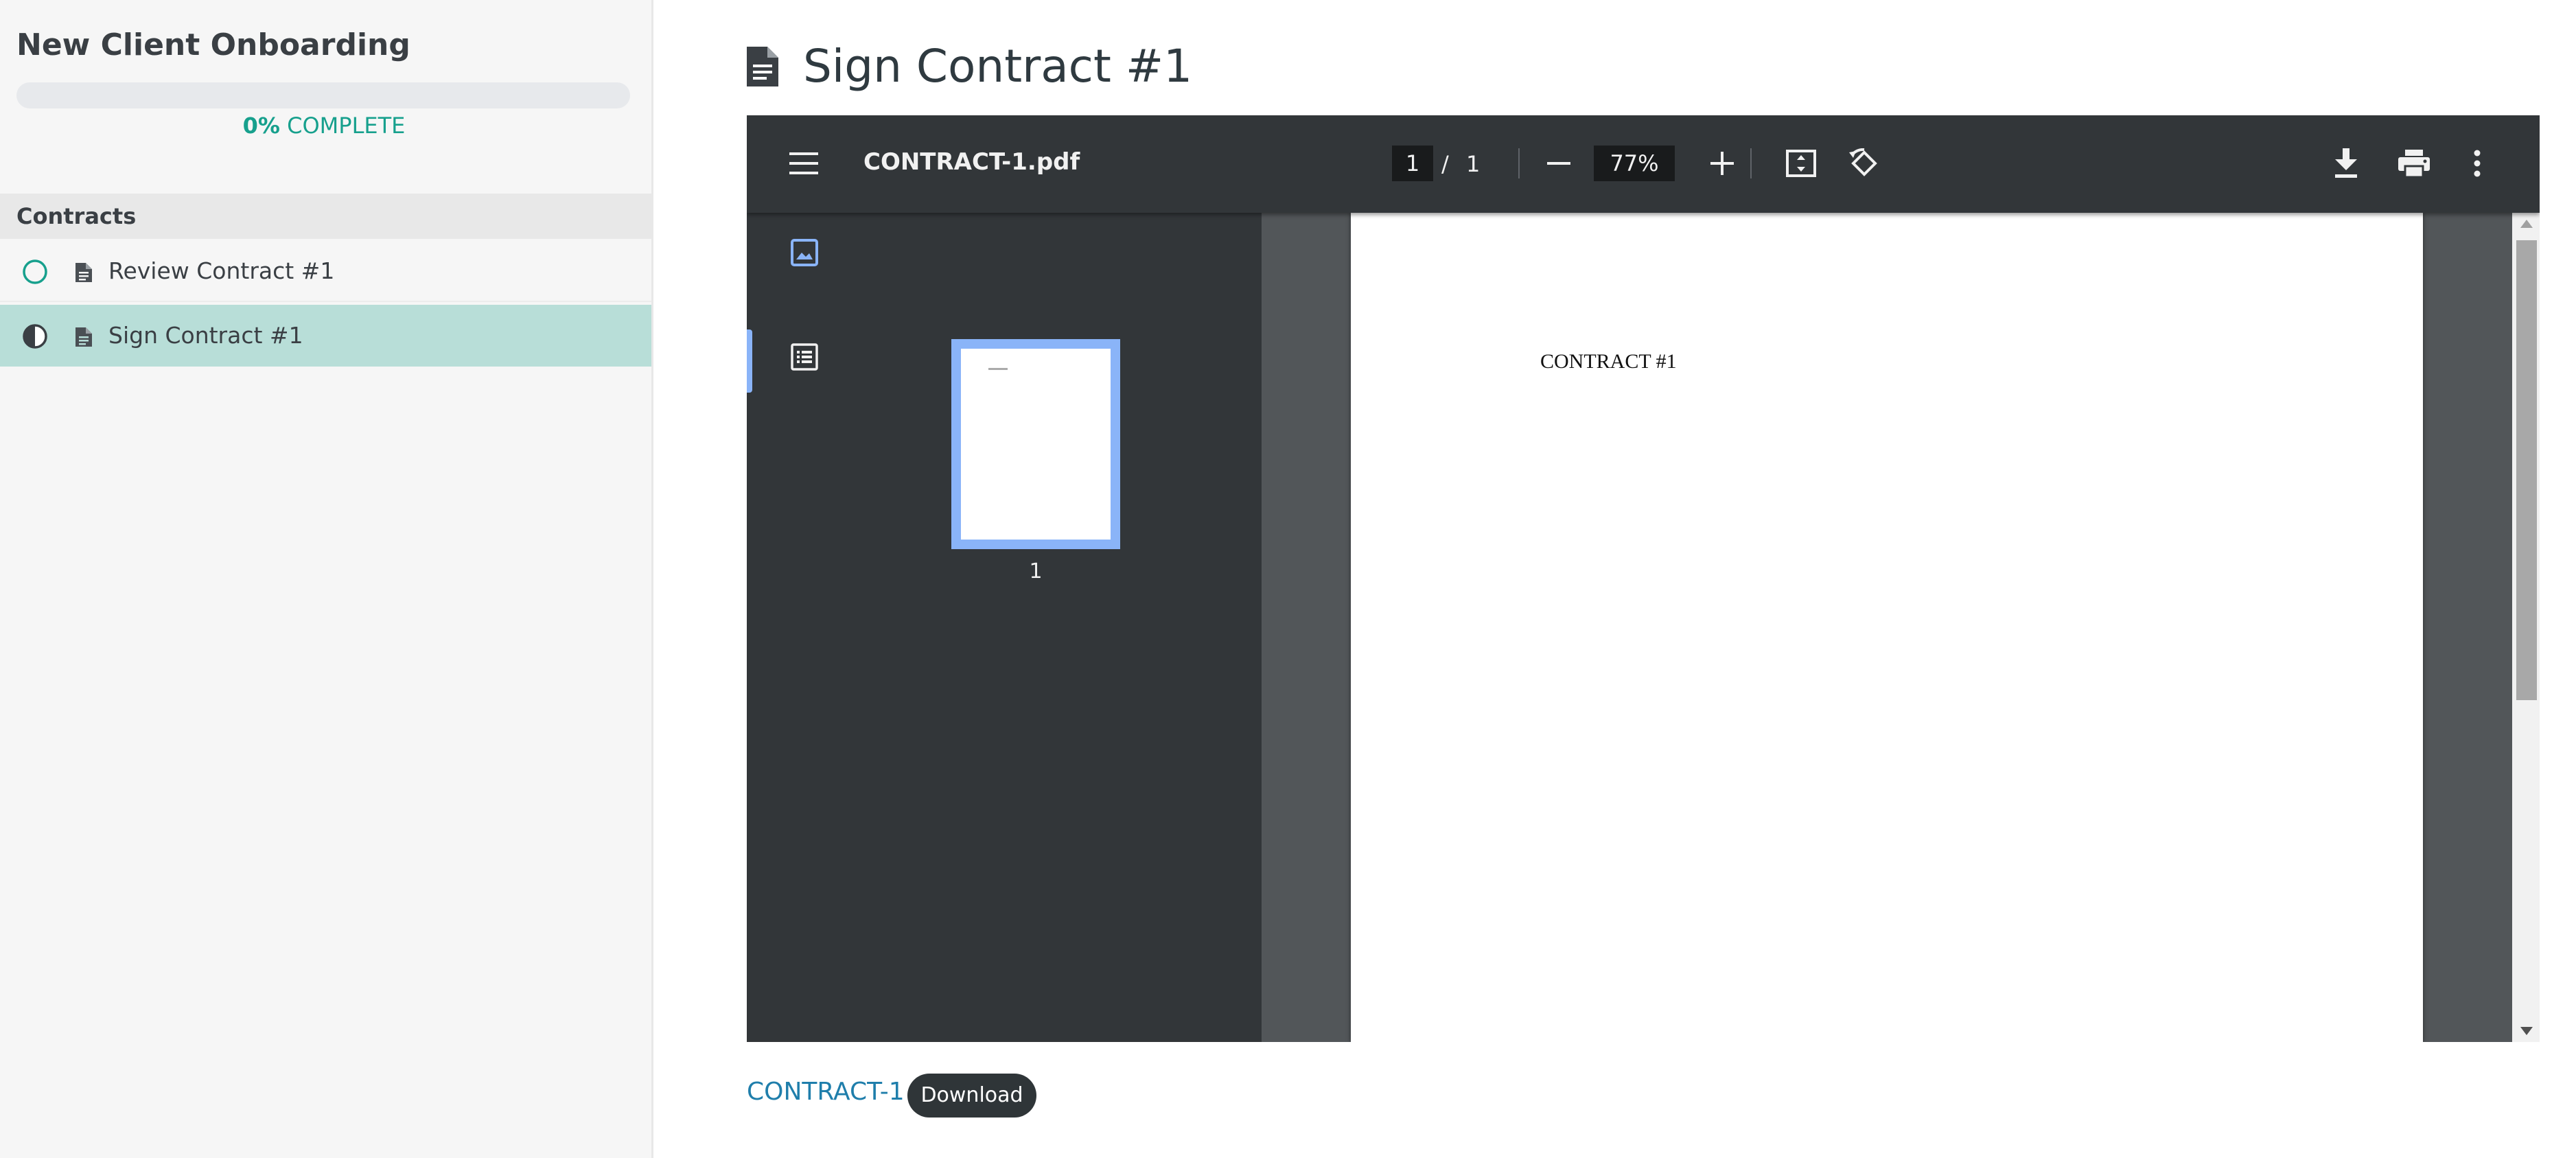 The width and height of the screenshot is (2576, 1158). Describe the element at coordinates (998, 369) in the screenshot. I see `thumbnail-text-line` at that location.